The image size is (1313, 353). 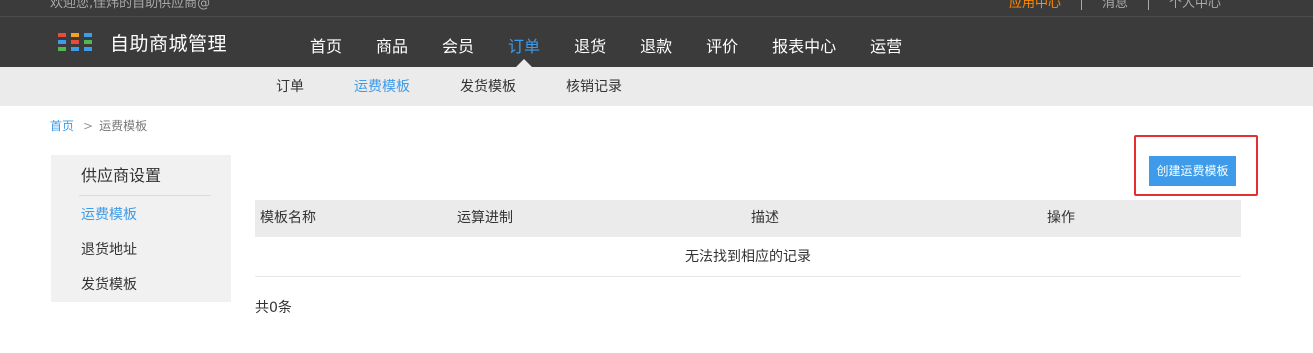 I want to click on create-shipping-template-button: 创建运费模板, so click(x=1192, y=171).